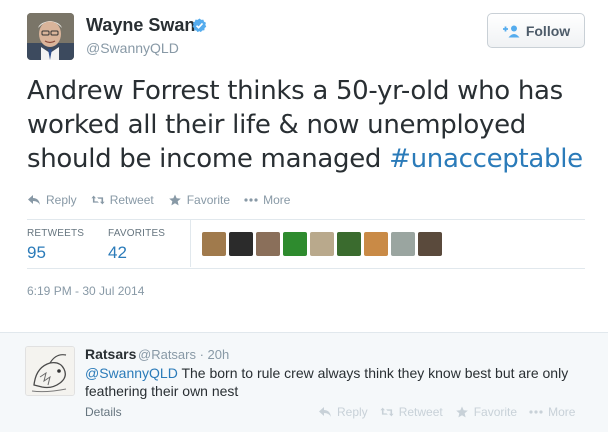 This screenshot has width=608, height=432. Describe the element at coordinates (50, 371) in the screenshot. I see `reply-author-avatar` at that location.